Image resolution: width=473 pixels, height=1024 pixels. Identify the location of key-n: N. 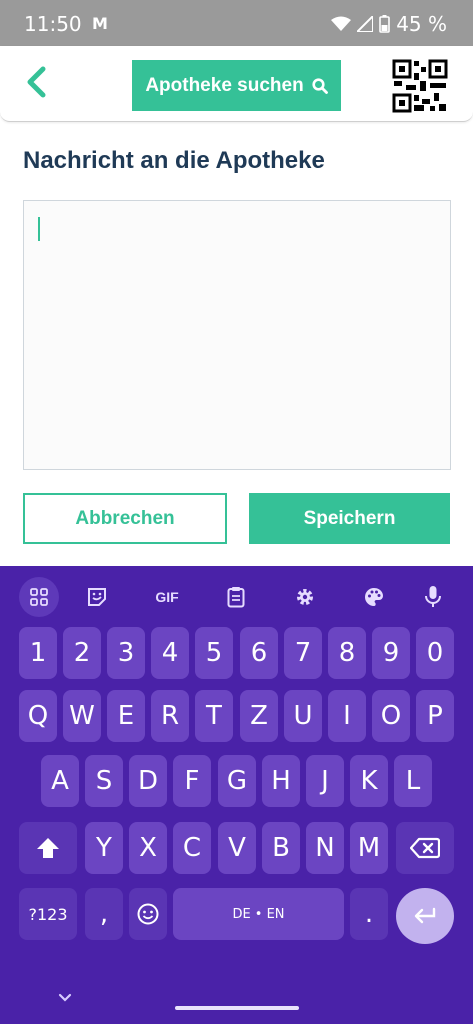
(325, 848).